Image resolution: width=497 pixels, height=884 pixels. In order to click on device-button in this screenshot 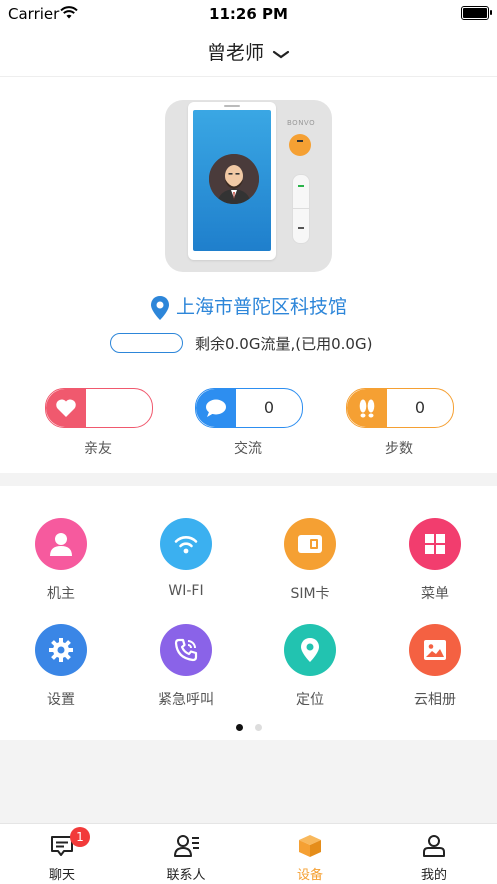, I will do `click(300, 145)`.